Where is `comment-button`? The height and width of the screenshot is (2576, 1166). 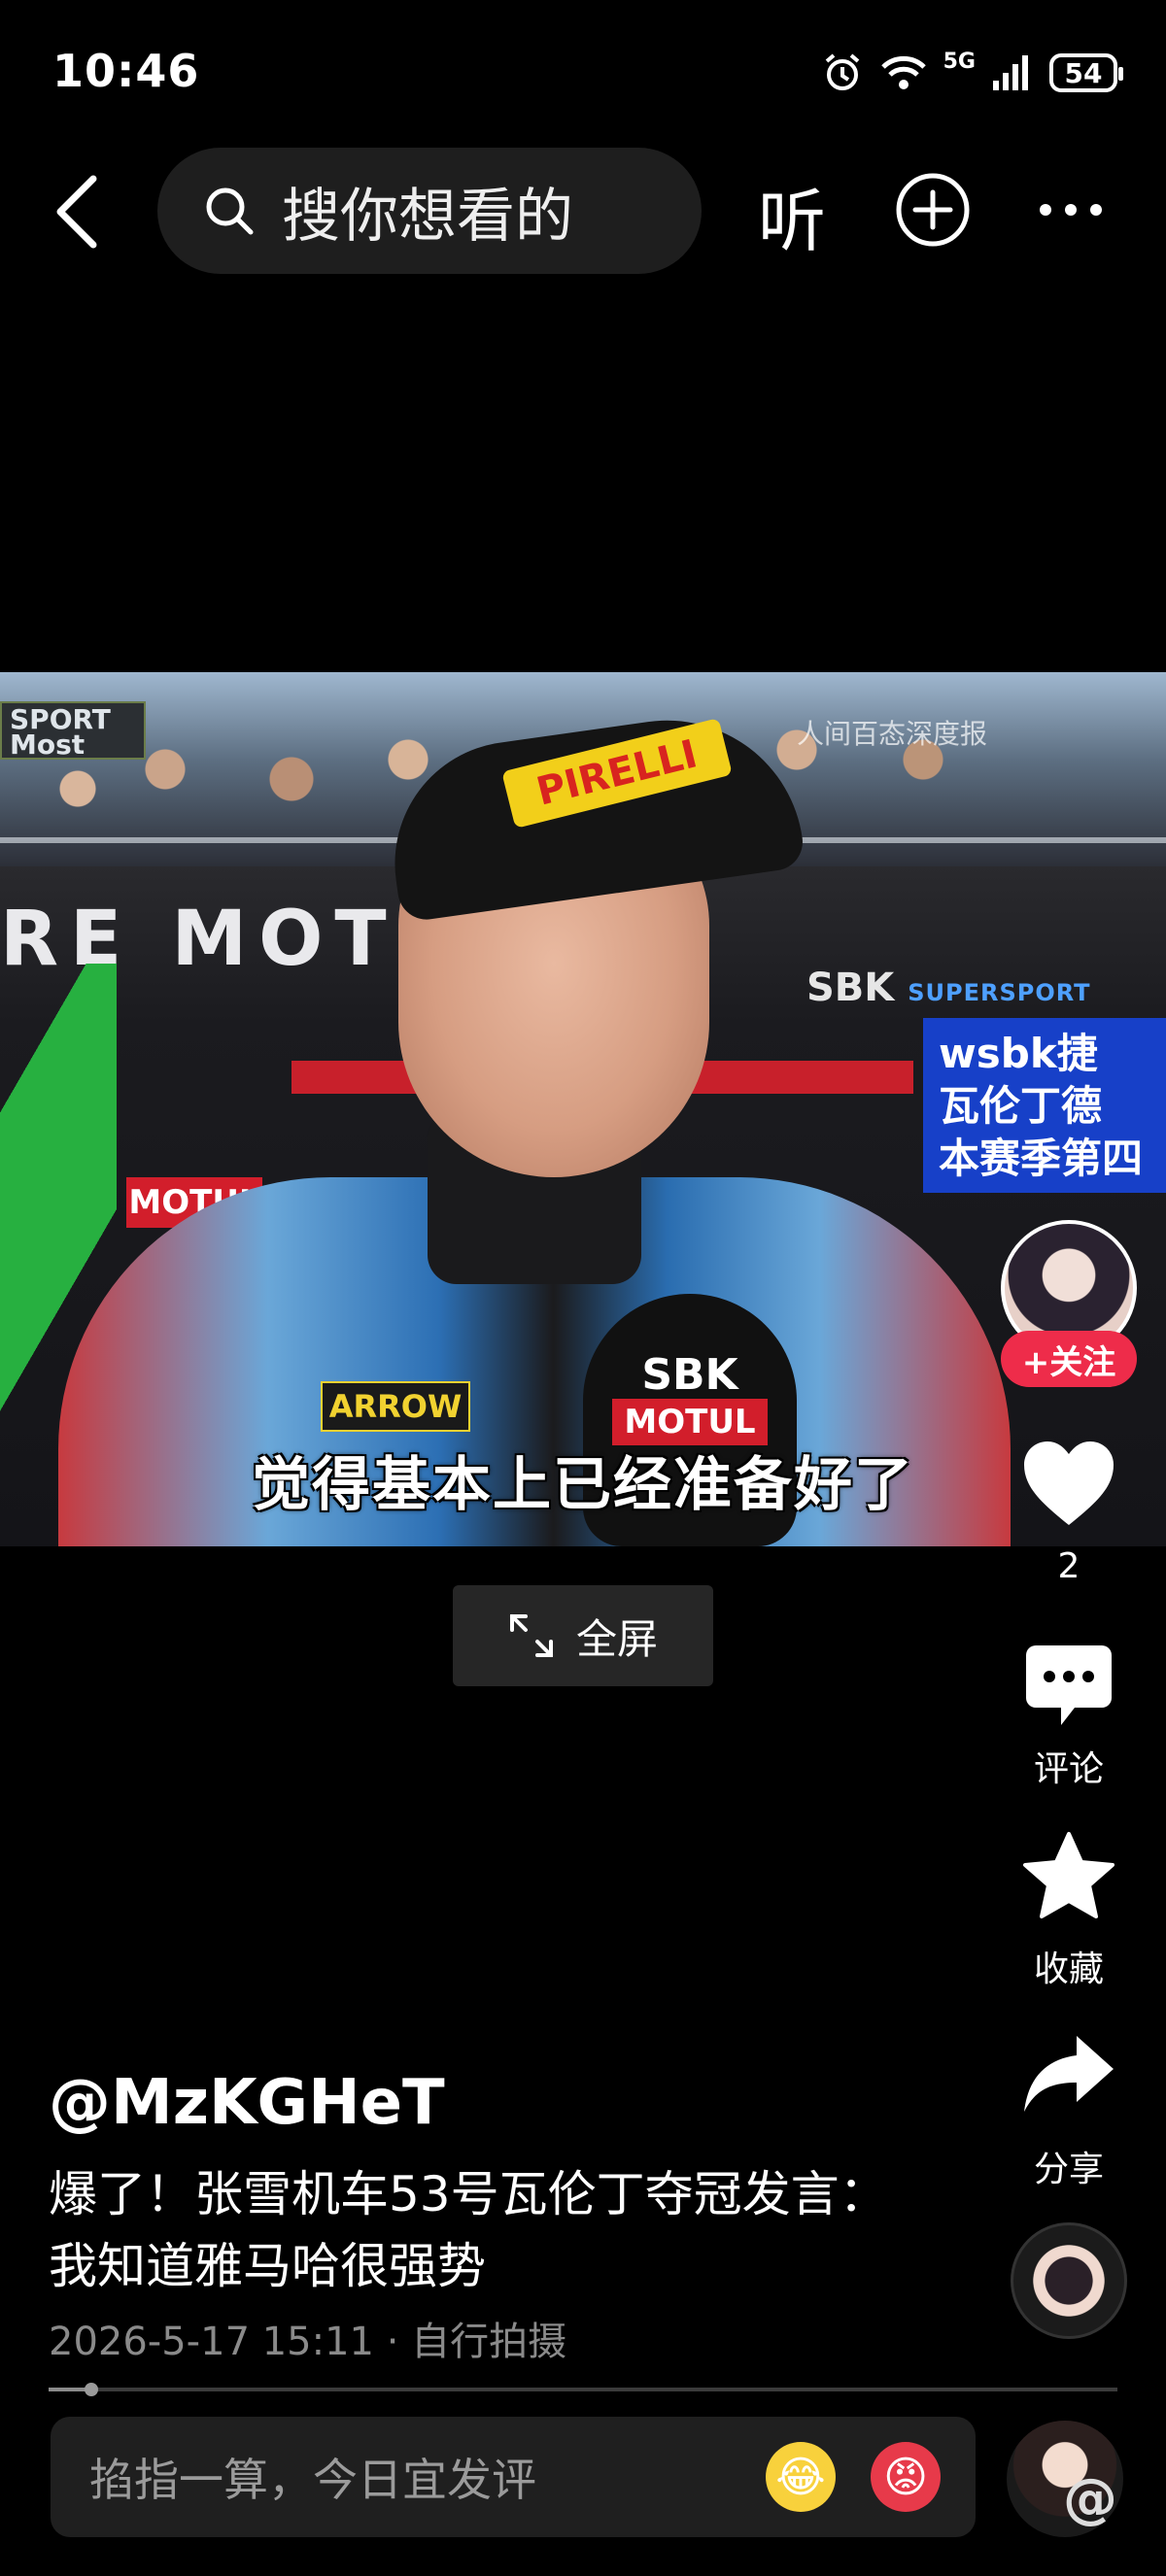 comment-button is located at coordinates (1068, 1685).